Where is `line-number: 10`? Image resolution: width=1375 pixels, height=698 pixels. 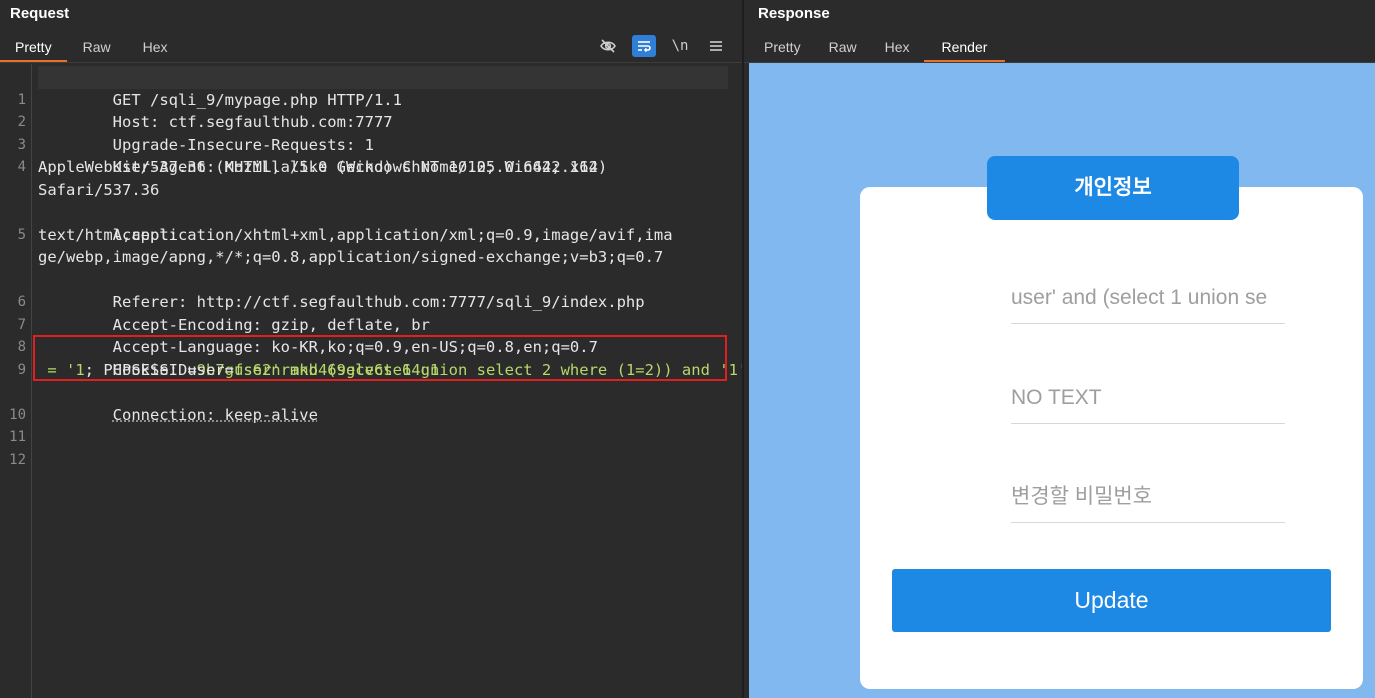 line-number: 10 is located at coordinates (17, 414).